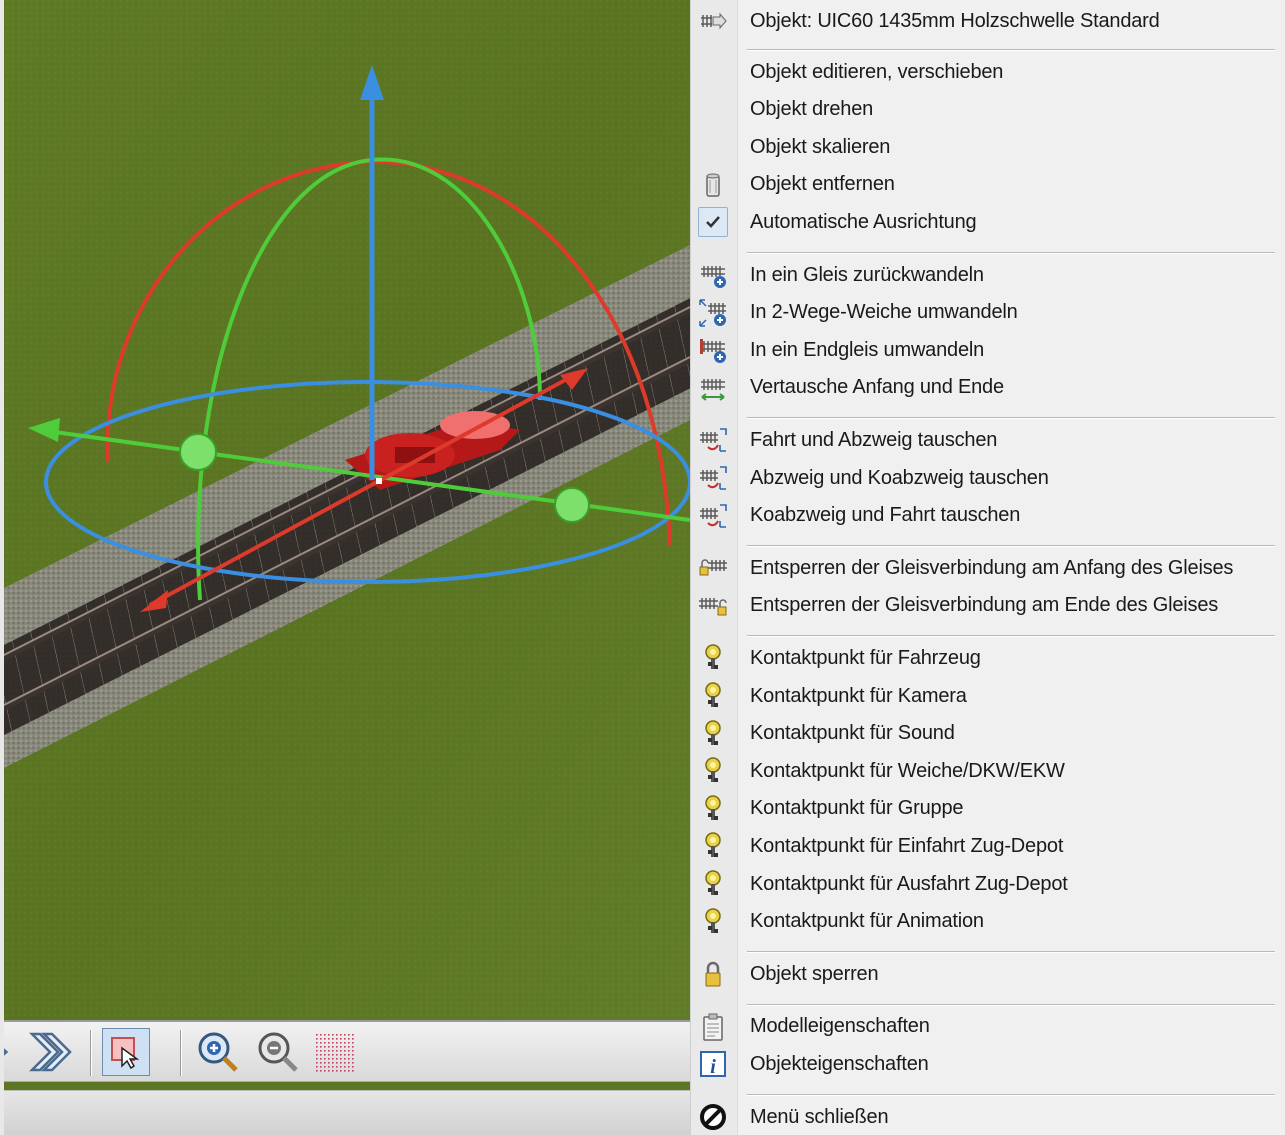 This screenshot has height=1135, width=1285. I want to click on viewport-toolbar, so click(345, 1051).